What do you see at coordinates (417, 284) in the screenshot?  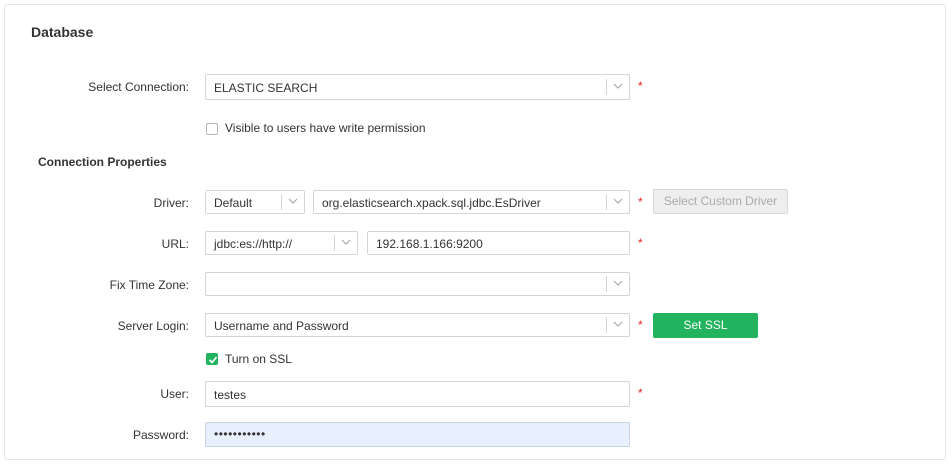 I see `fix-time-zone-dropdown` at bounding box center [417, 284].